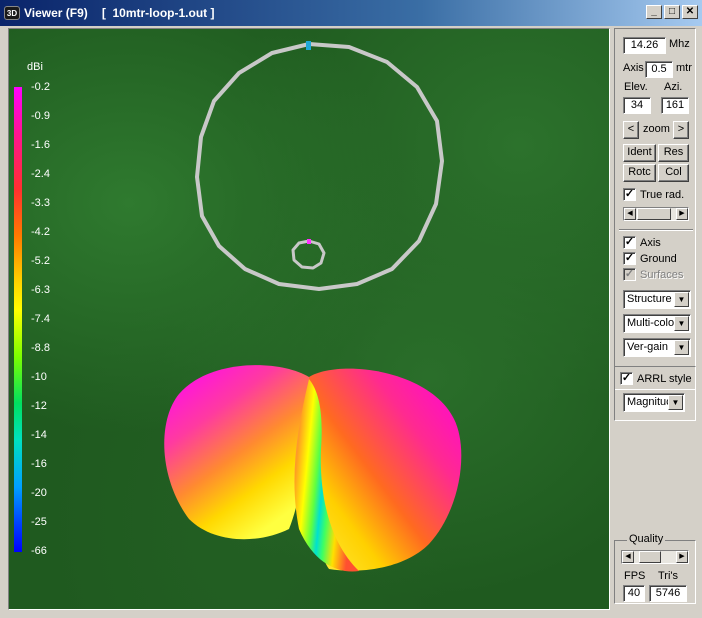 The height and width of the screenshot is (618, 702). I want to click on small-loop-marker, so click(309, 241).